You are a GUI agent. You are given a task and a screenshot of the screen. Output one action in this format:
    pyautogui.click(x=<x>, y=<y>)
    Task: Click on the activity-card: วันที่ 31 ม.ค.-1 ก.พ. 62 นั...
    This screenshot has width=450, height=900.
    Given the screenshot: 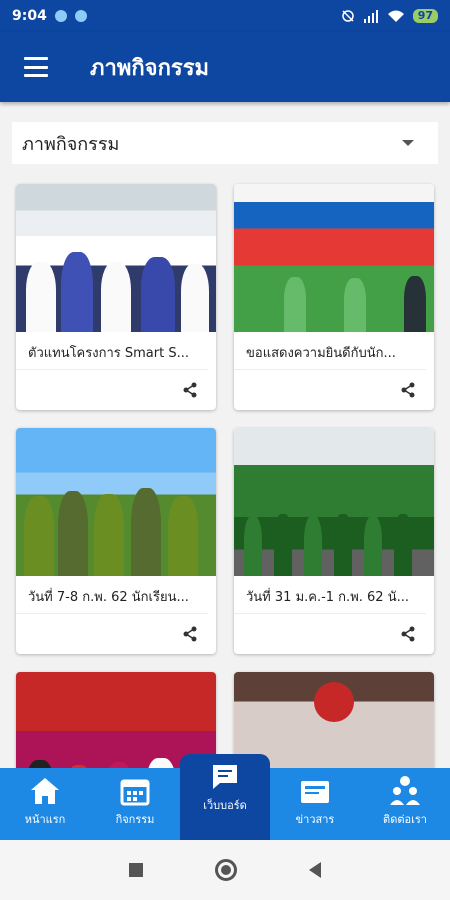 What is the action you would take?
    pyautogui.click(x=334, y=541)
    